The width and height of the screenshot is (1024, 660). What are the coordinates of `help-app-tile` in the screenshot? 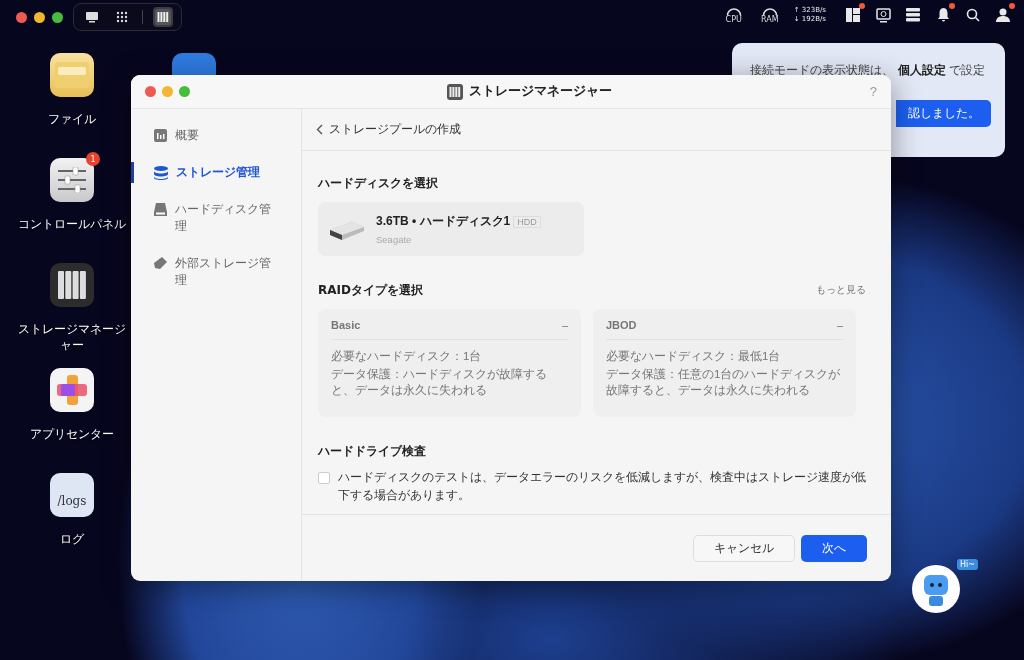 It's located at (194, 64).